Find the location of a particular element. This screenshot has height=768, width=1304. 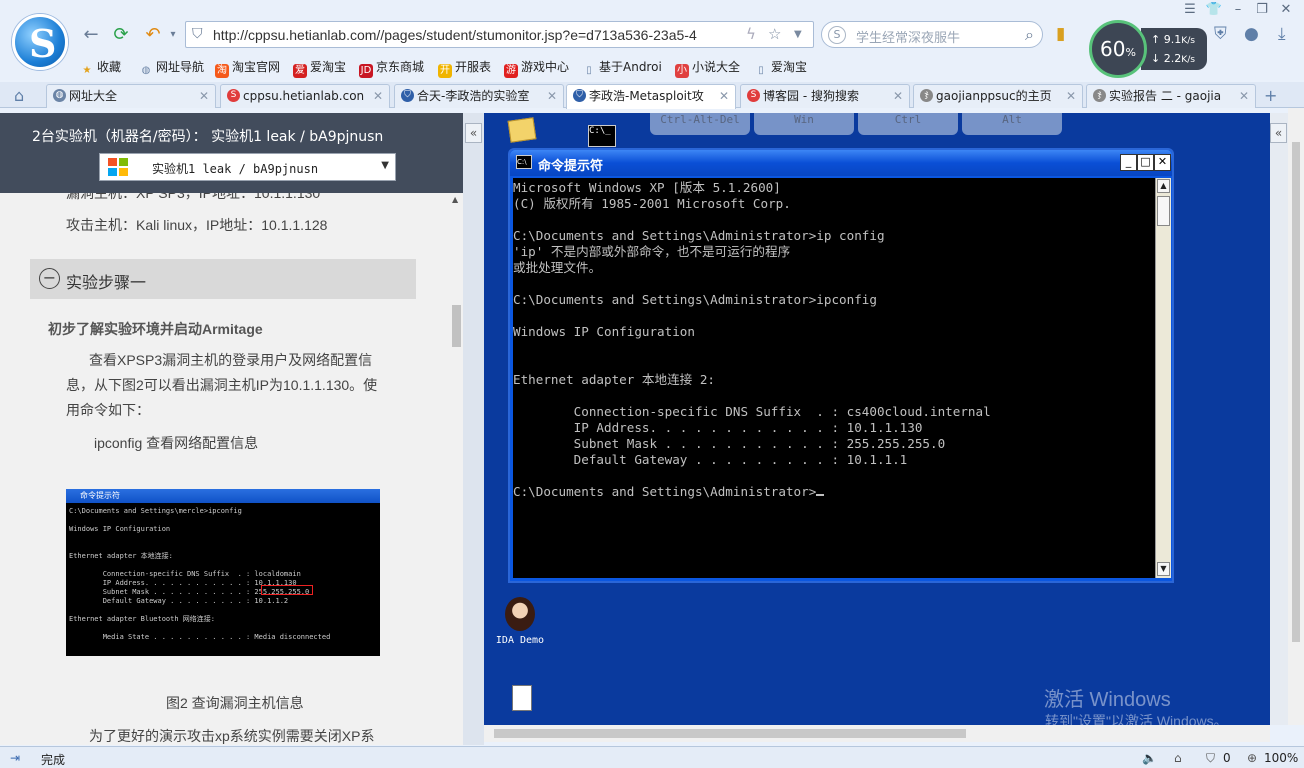

activation-subtext: 转到"设置"以激活 Windows。 is located at coordinates (1136, 719).